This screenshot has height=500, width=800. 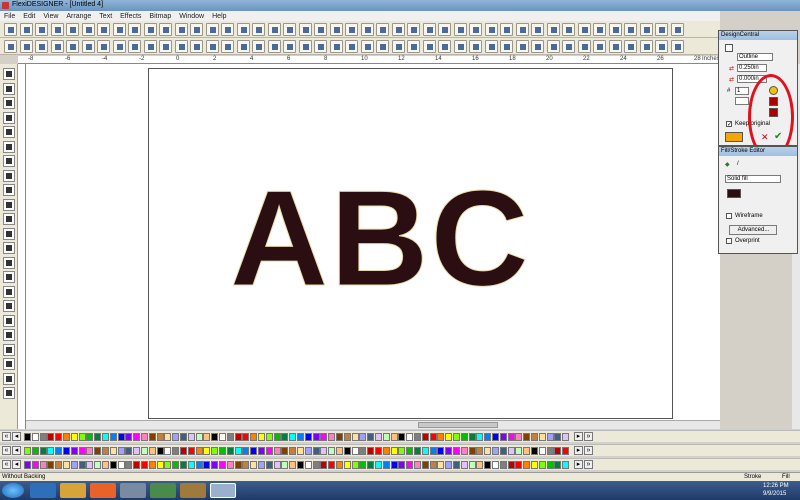 I want to click on stroke-tab-icon: /, so click(x=738, y=164).